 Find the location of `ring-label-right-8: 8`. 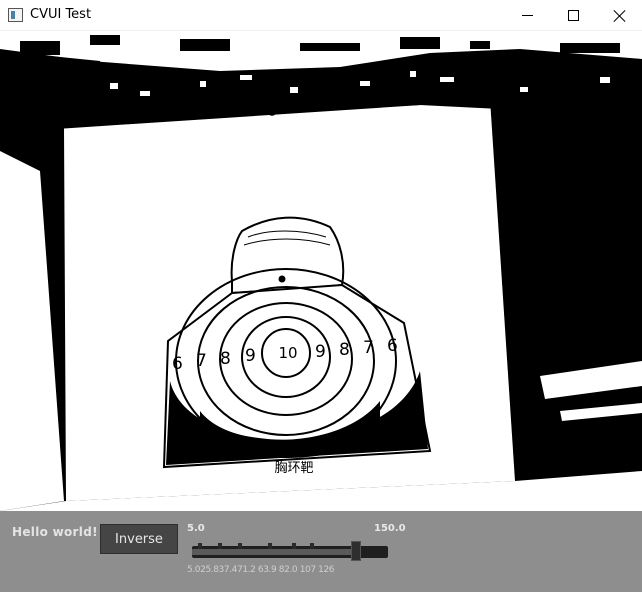

ring-label-right-8: 8 is located at coordinates (344, 350).